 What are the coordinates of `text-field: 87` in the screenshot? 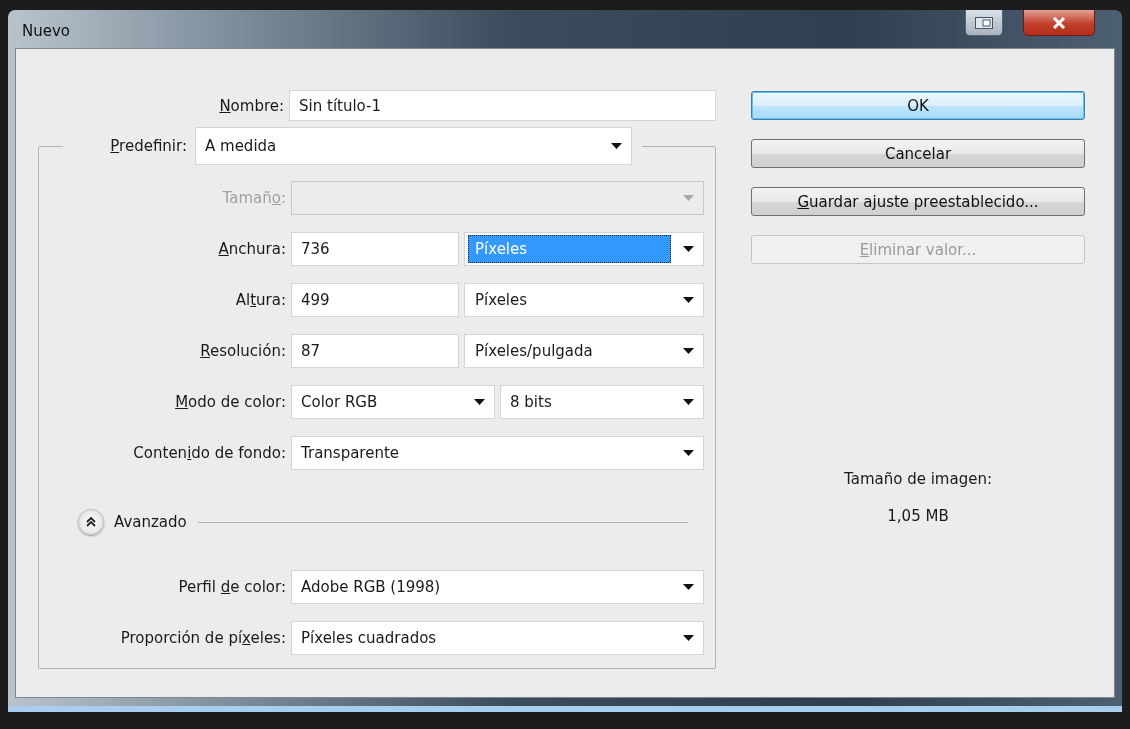 It's located at (375, 351).